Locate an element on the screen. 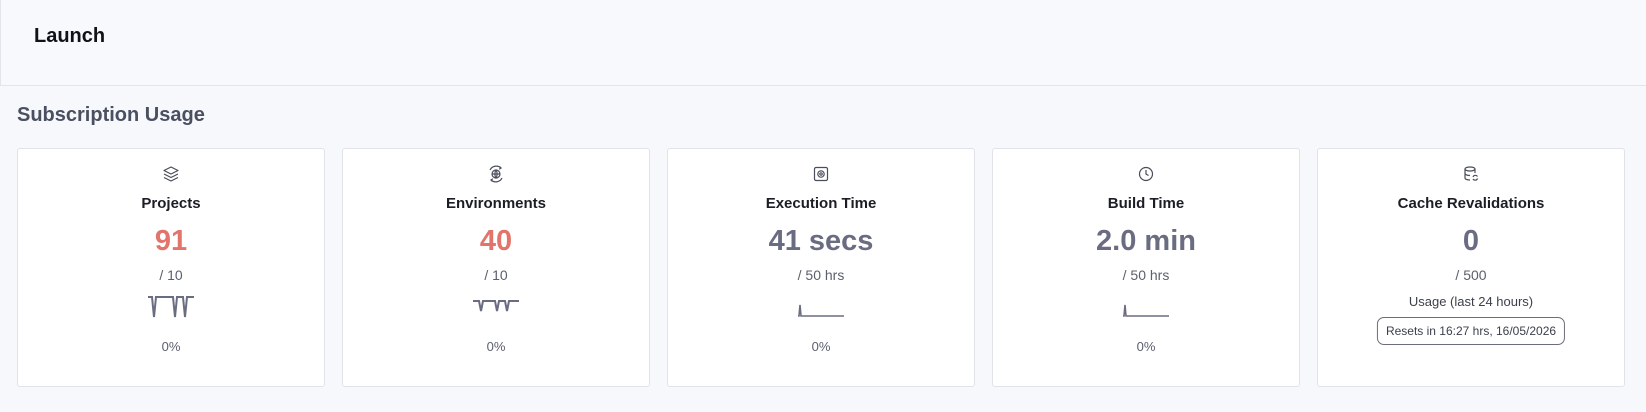 Image resolution: width=1646 pixels, height=412 pixels. database-refresh-icon is located at coordinates (1471, 174).